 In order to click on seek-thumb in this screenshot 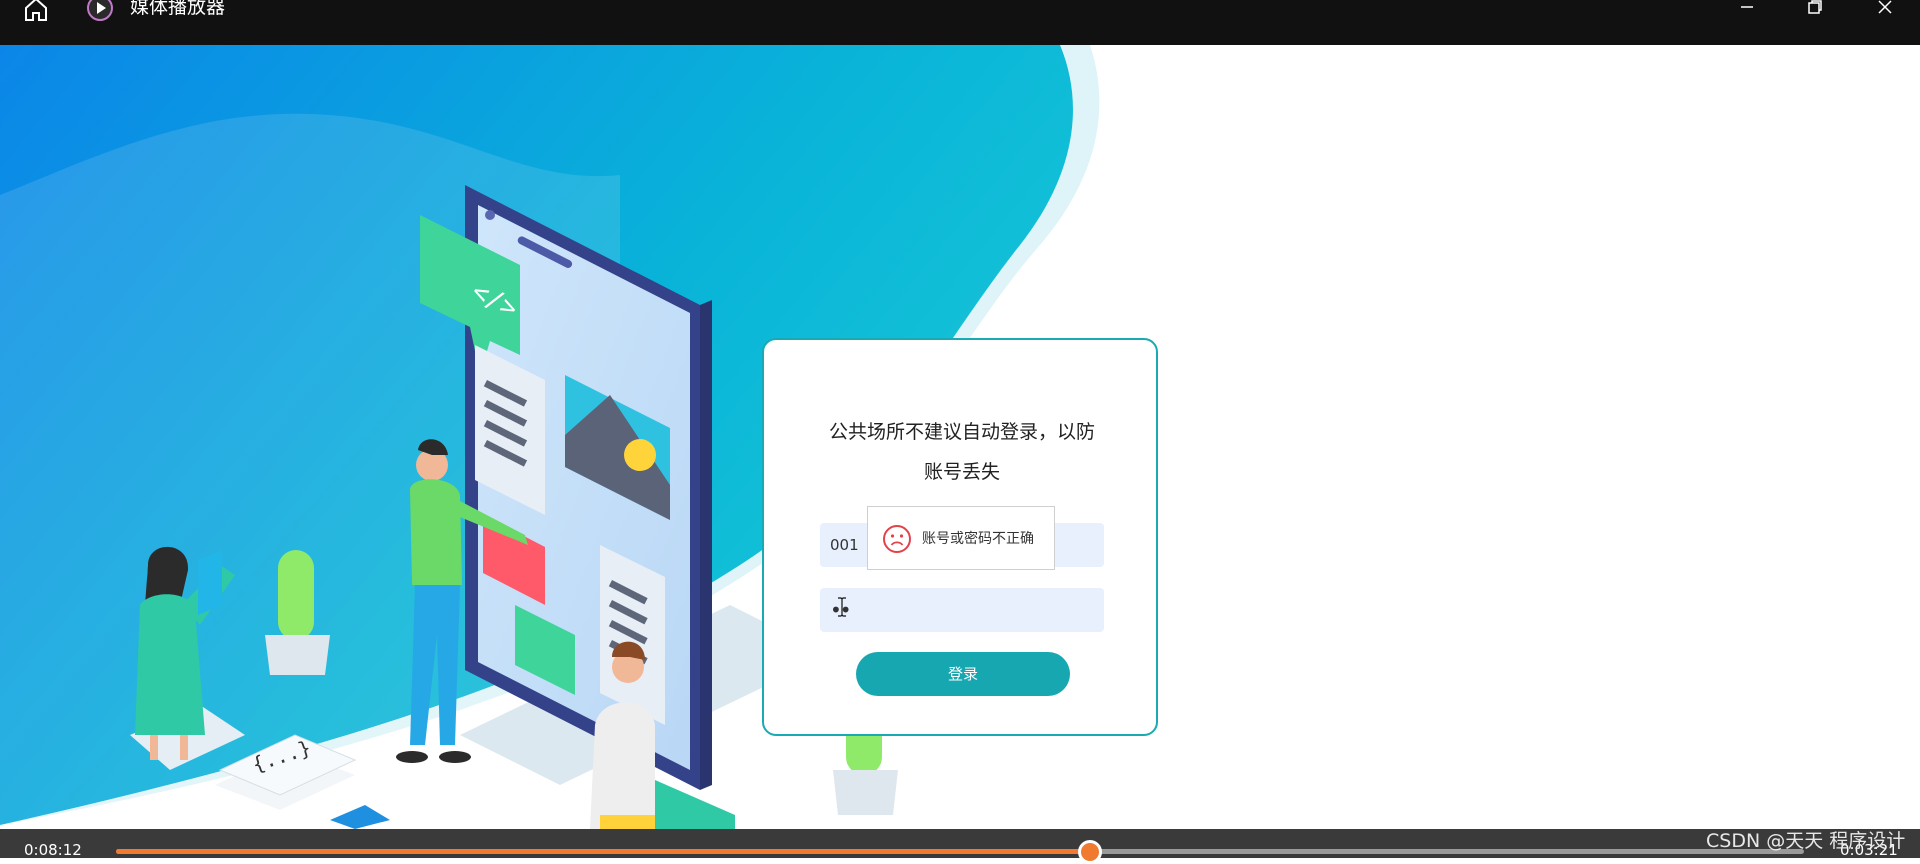, I will do `click(1089, 852)`.